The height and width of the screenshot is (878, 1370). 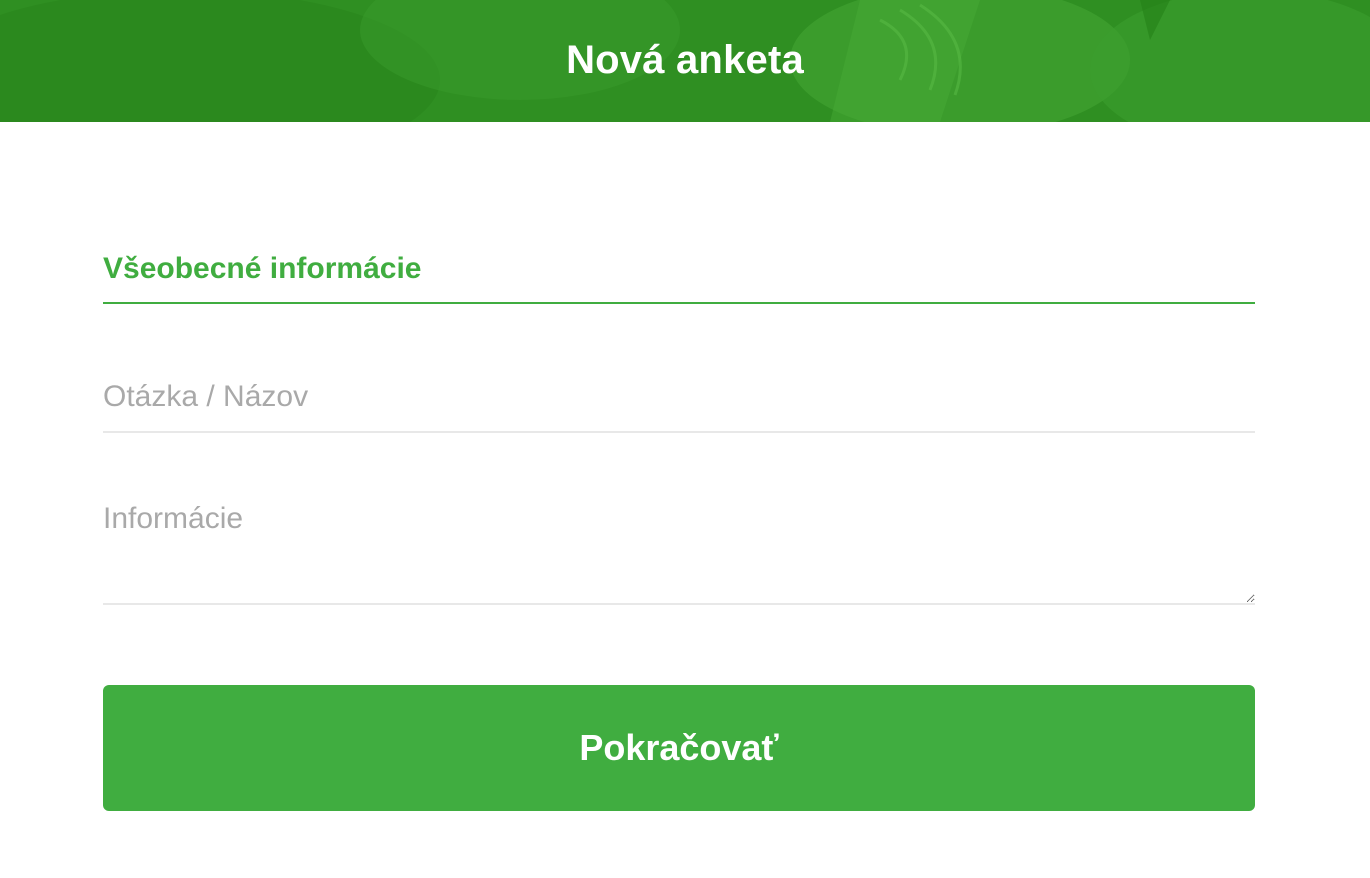 What do you see at coordinates (679, 748) in the screenshot?
I see `continue-button: Pokračovať` at bounding box center [679, 748].